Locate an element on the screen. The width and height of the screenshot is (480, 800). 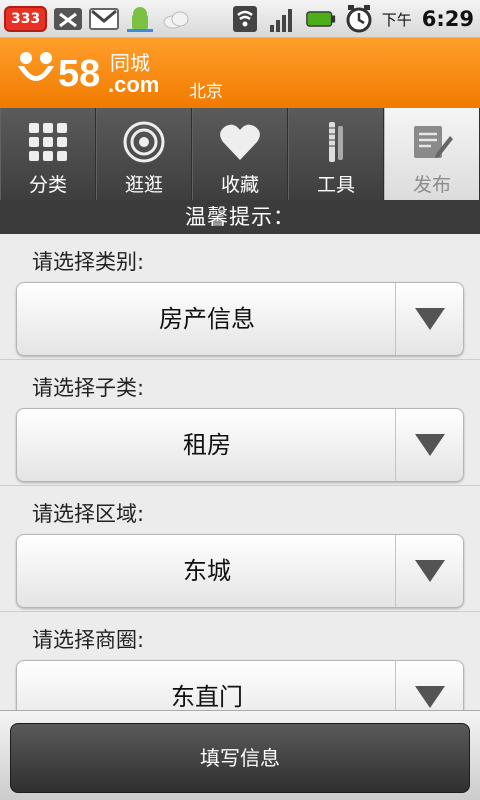
58-logo: 58 同城 .com is located at coordinates (88, 74).